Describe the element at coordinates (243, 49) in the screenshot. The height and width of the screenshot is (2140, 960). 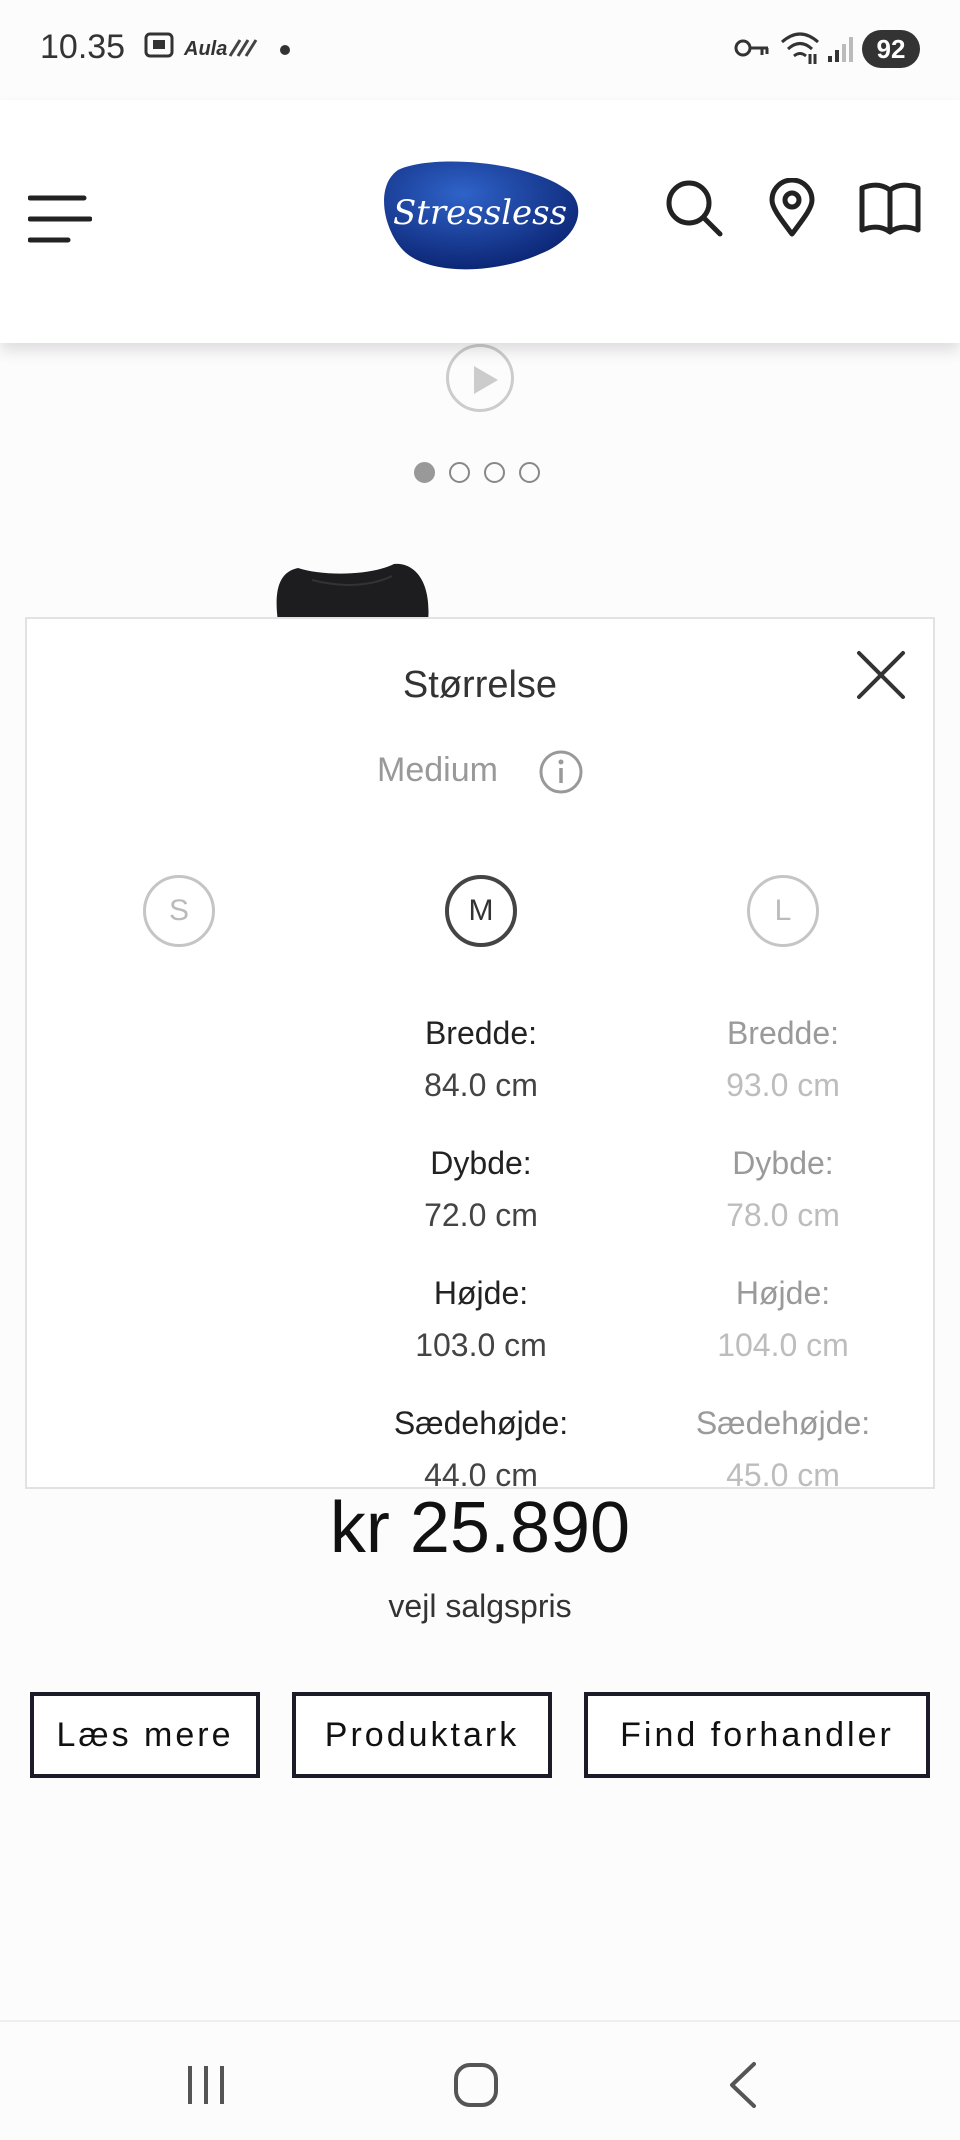
I see `hatch-icon` at that location.